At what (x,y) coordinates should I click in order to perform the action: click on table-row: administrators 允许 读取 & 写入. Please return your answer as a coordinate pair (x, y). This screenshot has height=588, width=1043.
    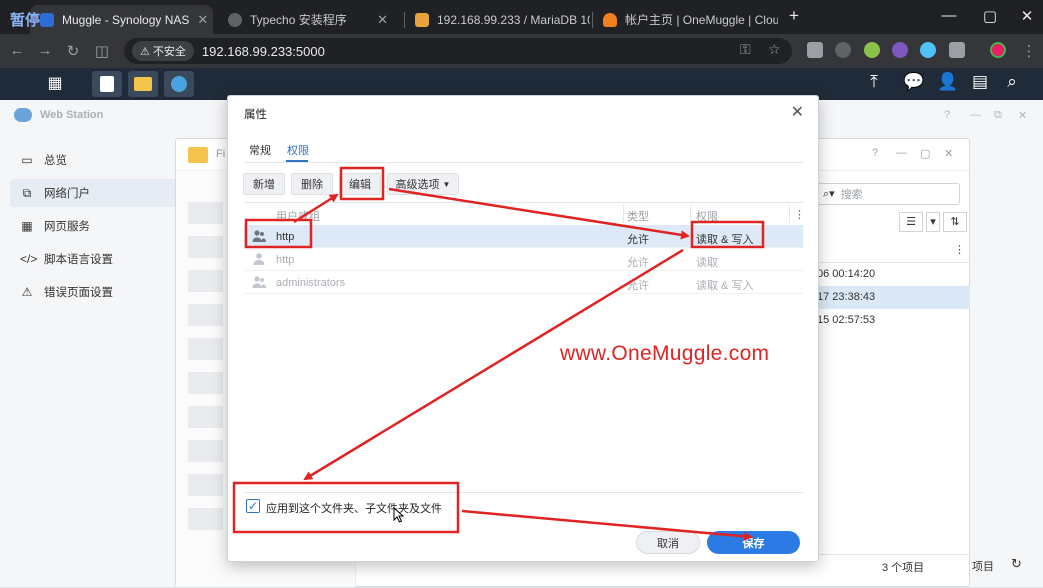
    Looking at the image, I should click on (523, 282).